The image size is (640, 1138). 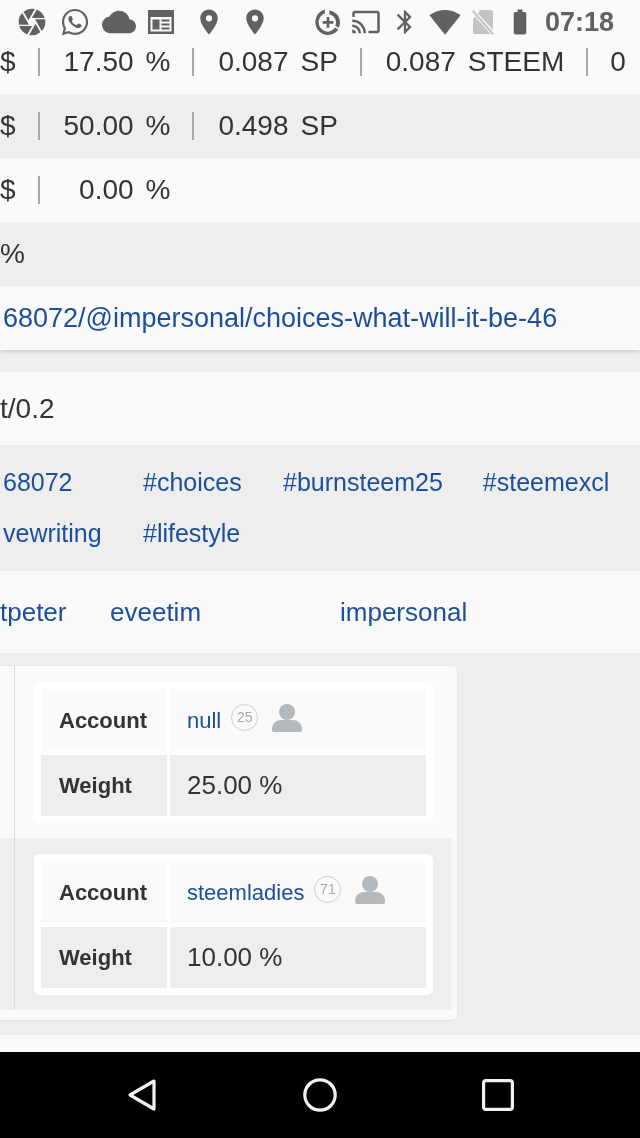 What do you see at coordinates (27, 408) in the screenshot?
I see `cell-text: t/0.2` at bounding box center [27, 408].